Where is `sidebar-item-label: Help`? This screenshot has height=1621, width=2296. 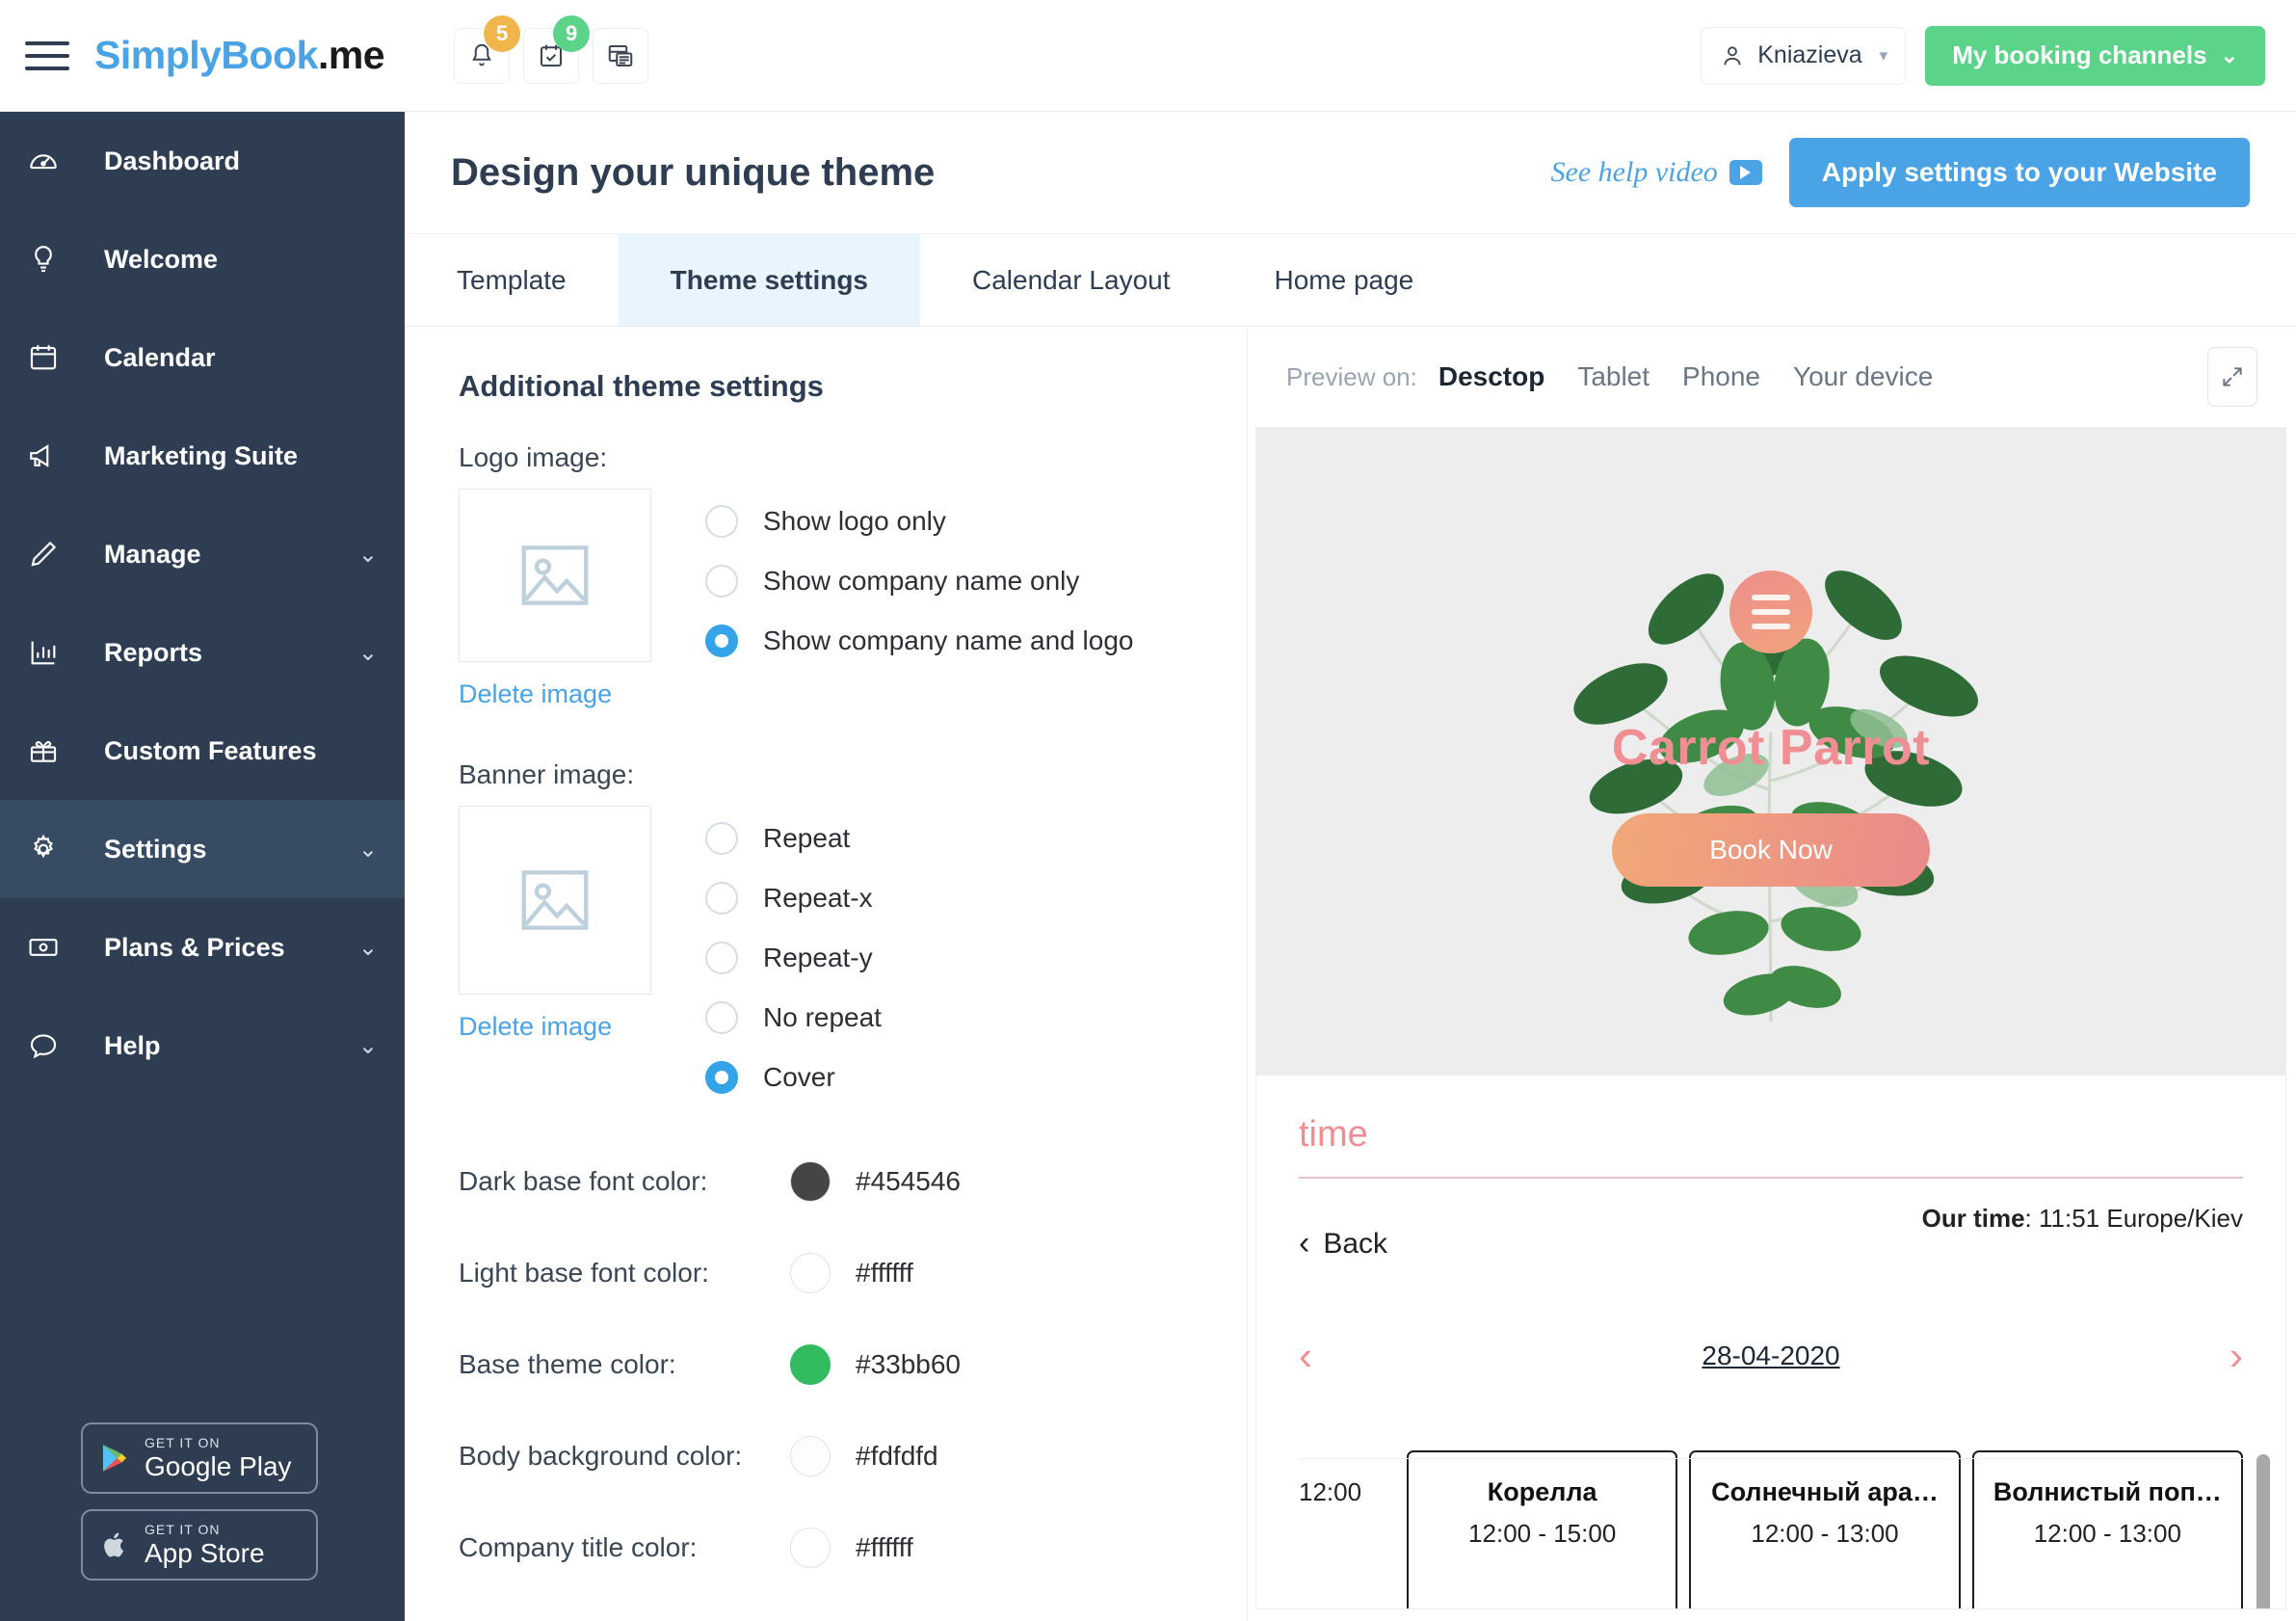 sidebar-item-label: Help is located at coordinates (133, 1045).